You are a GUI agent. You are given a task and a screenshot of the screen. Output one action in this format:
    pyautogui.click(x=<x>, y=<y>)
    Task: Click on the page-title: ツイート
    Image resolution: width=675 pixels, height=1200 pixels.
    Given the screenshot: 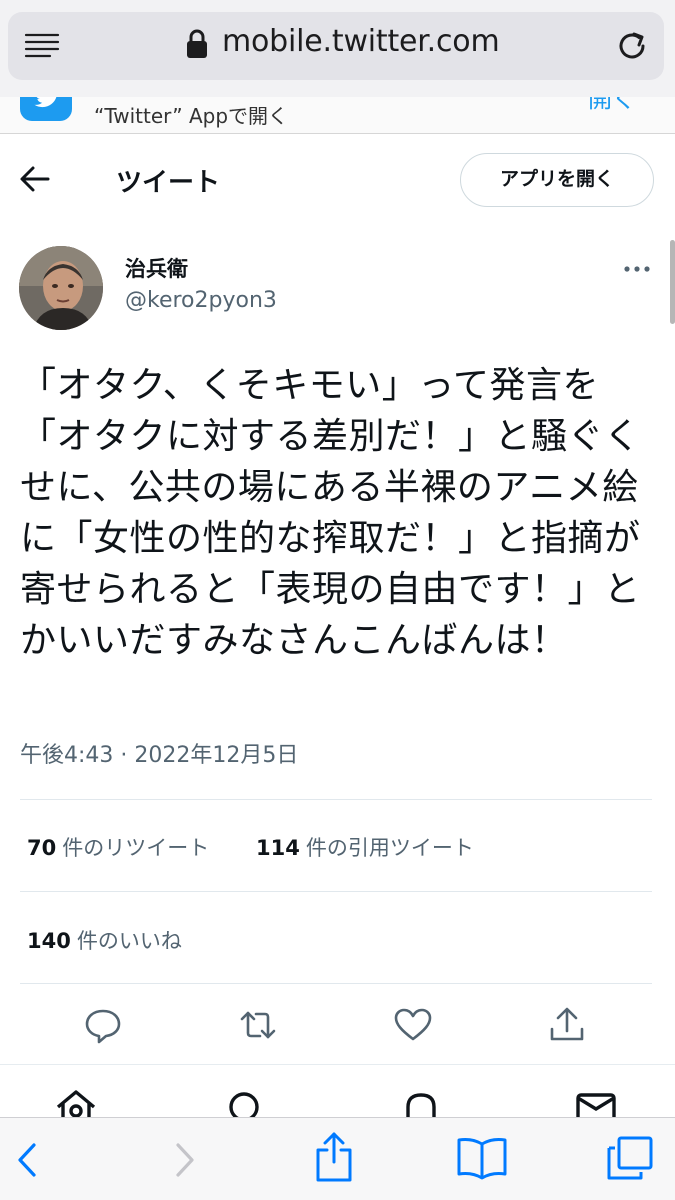 What is the action you would take?
    pyautogui.click(x=168, y=183)
    